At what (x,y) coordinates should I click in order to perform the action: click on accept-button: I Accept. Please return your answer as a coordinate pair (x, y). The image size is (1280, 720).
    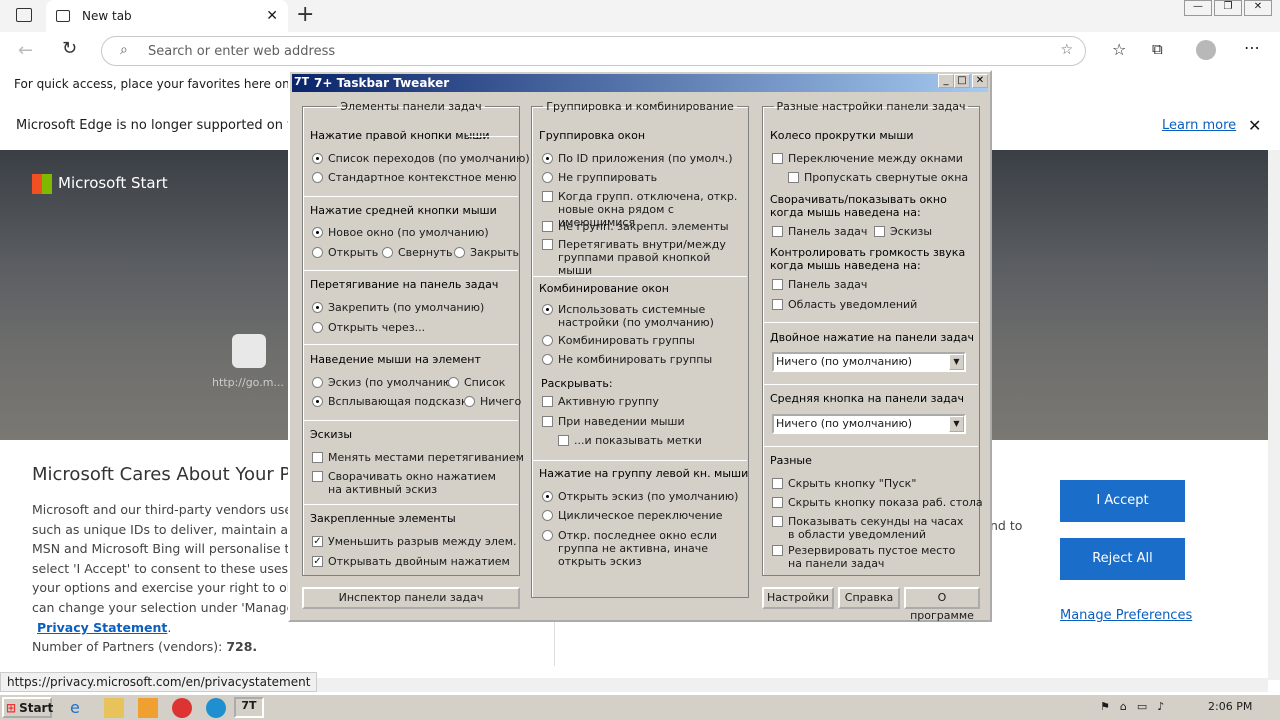
    Looking at the image, I should click on (1122, 501).